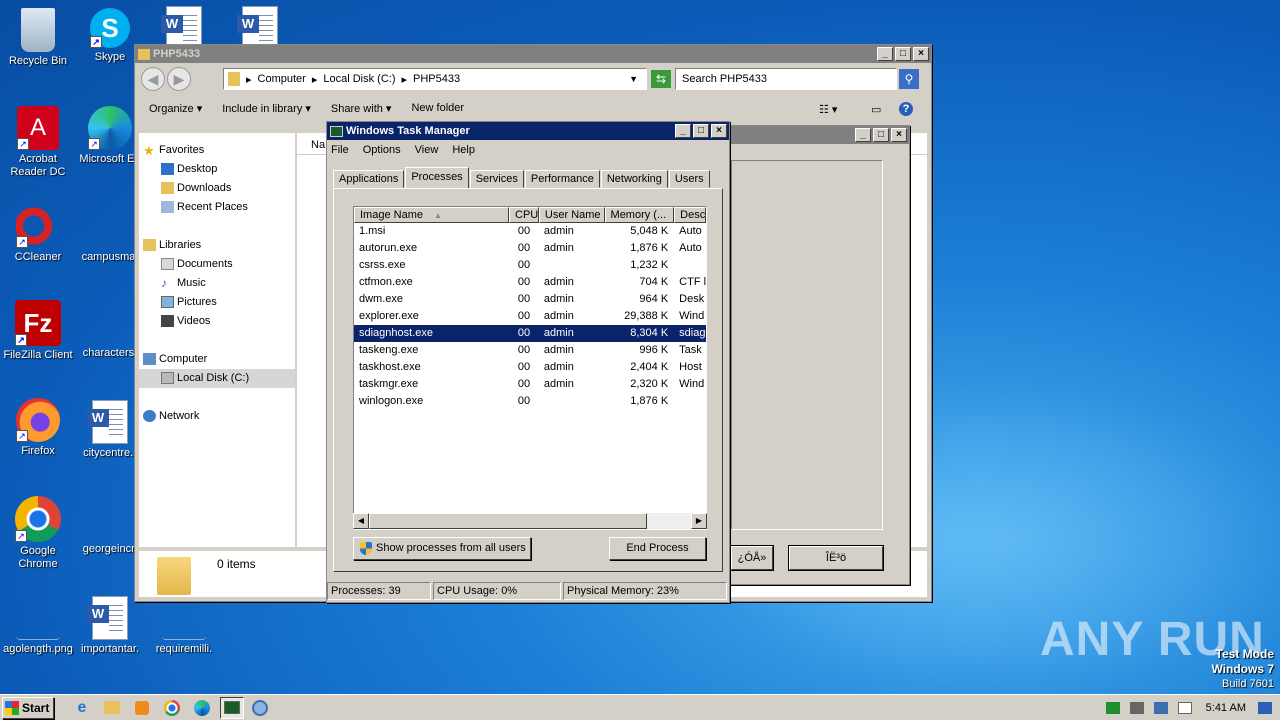 This screenshot has width=1280, height=720. What do you see at coordinates (442, 548) in the screenshot?
I see `show-all-processes-button: Show processes from all users` at bounding box center [442, 548].